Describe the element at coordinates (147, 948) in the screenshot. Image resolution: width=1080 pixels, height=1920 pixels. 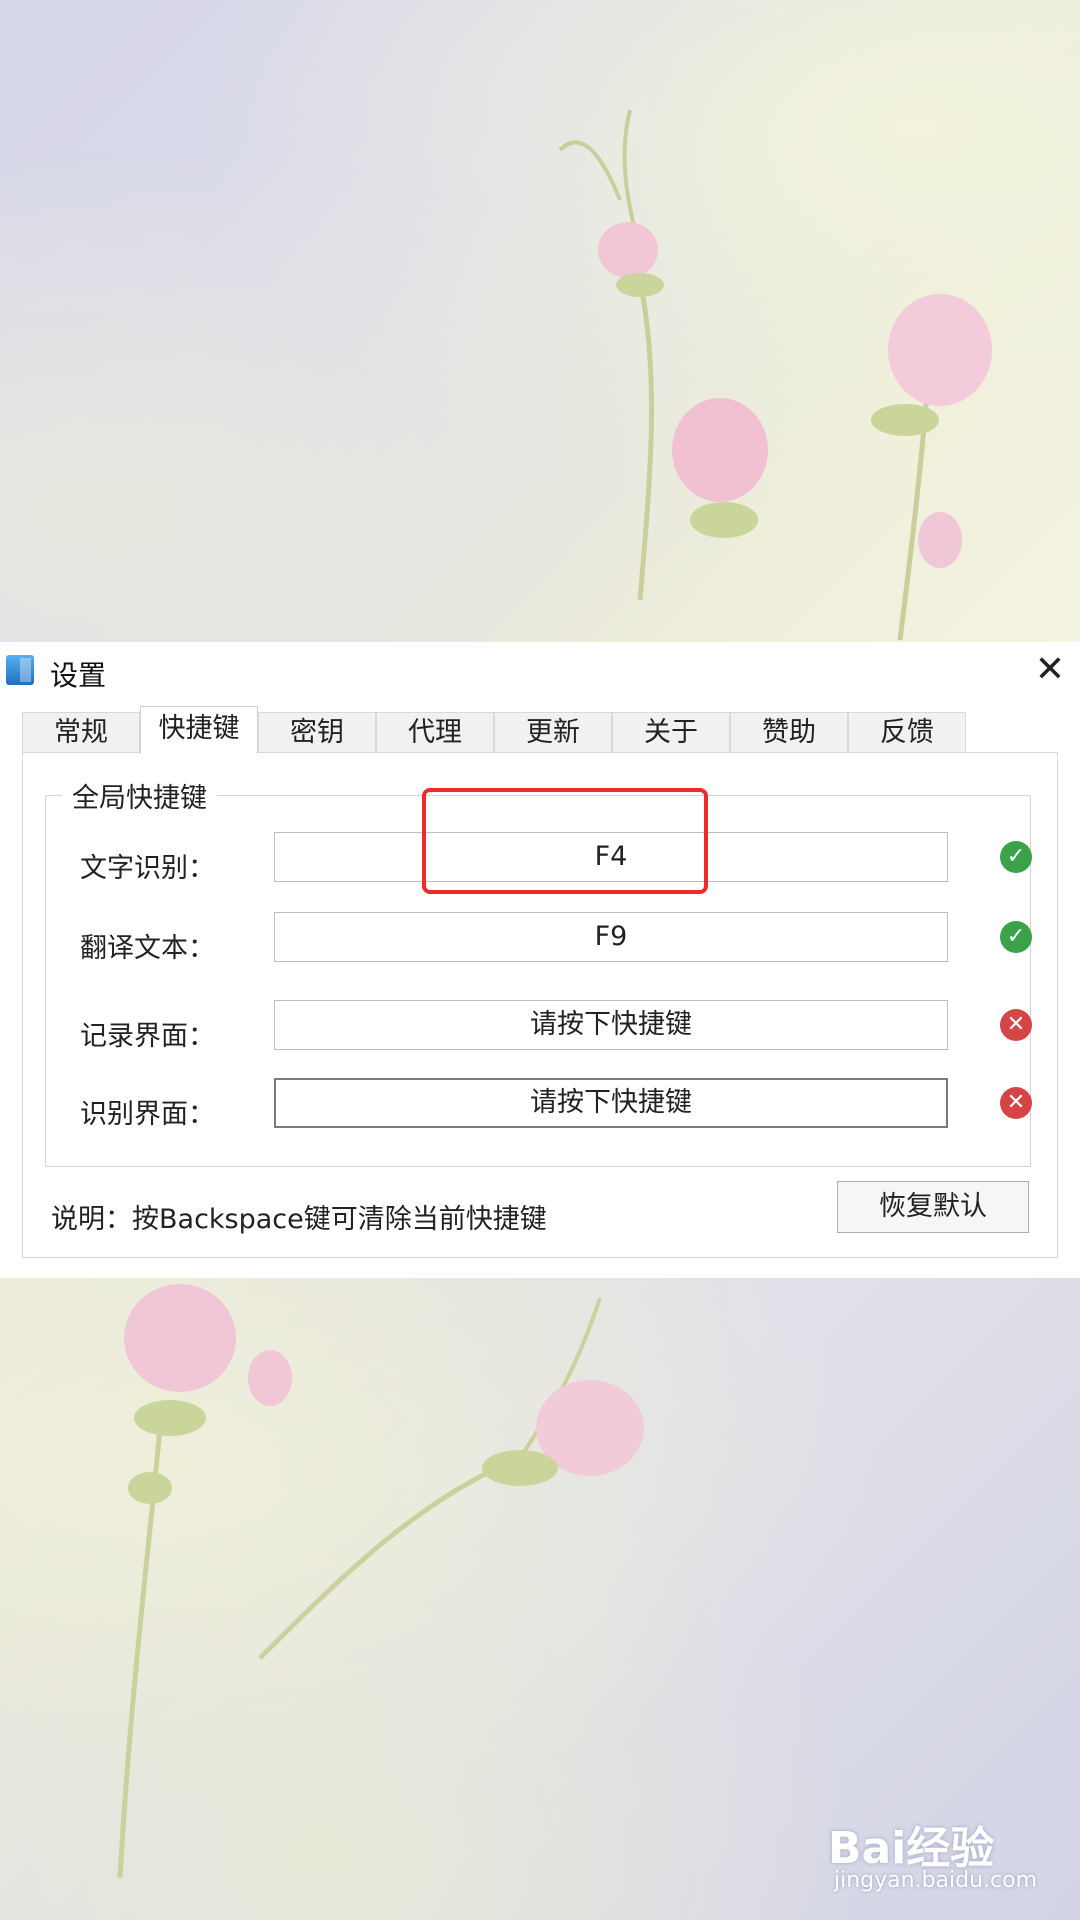
I see `translate-hotkey-label: 翻译文本：` at that location.